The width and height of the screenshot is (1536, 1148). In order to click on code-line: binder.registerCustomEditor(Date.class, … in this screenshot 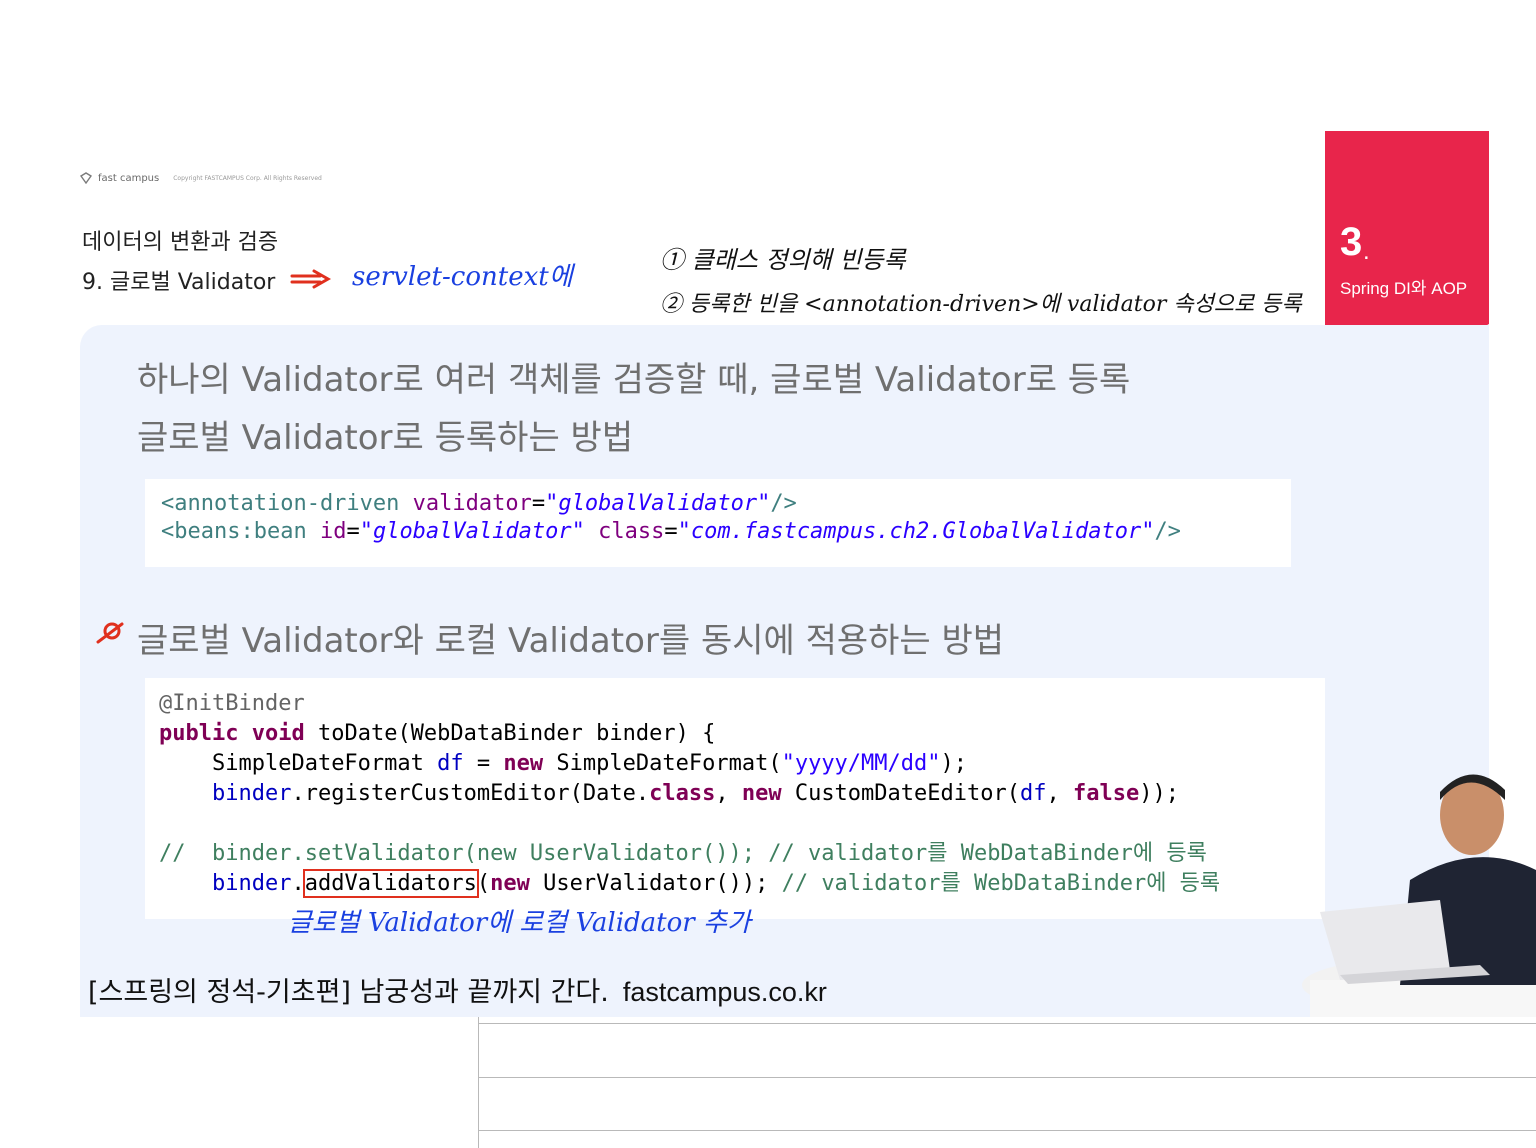, I will do `click(695, 793)`.